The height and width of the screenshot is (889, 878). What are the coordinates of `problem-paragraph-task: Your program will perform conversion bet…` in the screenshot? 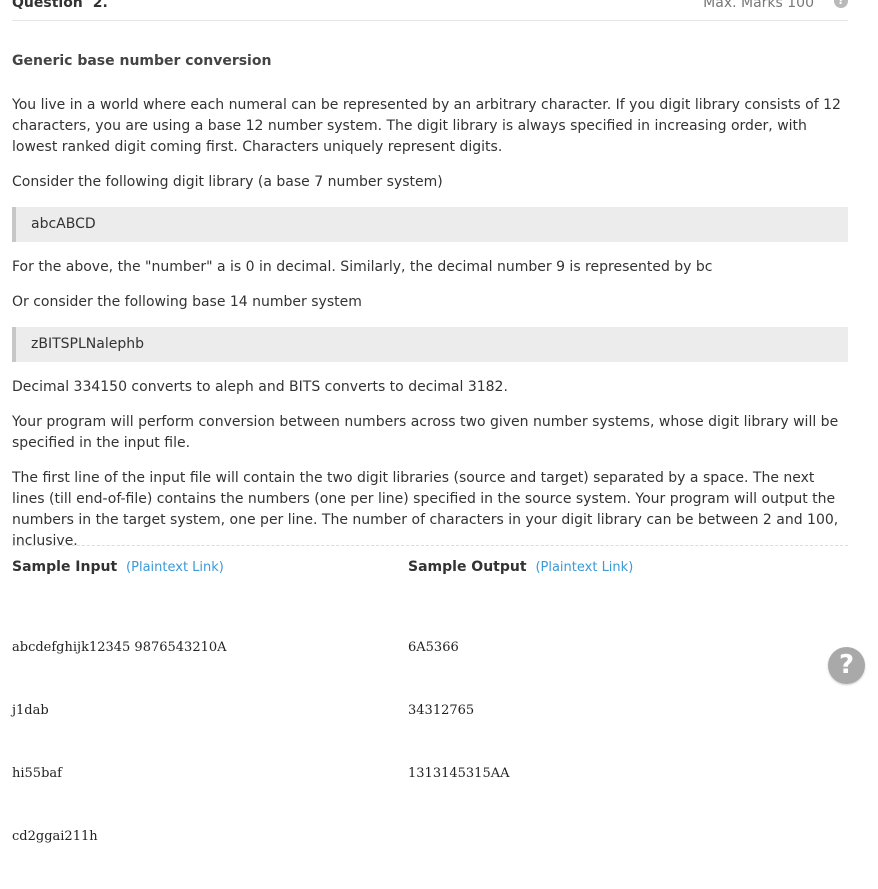 It's located at (425, 432).